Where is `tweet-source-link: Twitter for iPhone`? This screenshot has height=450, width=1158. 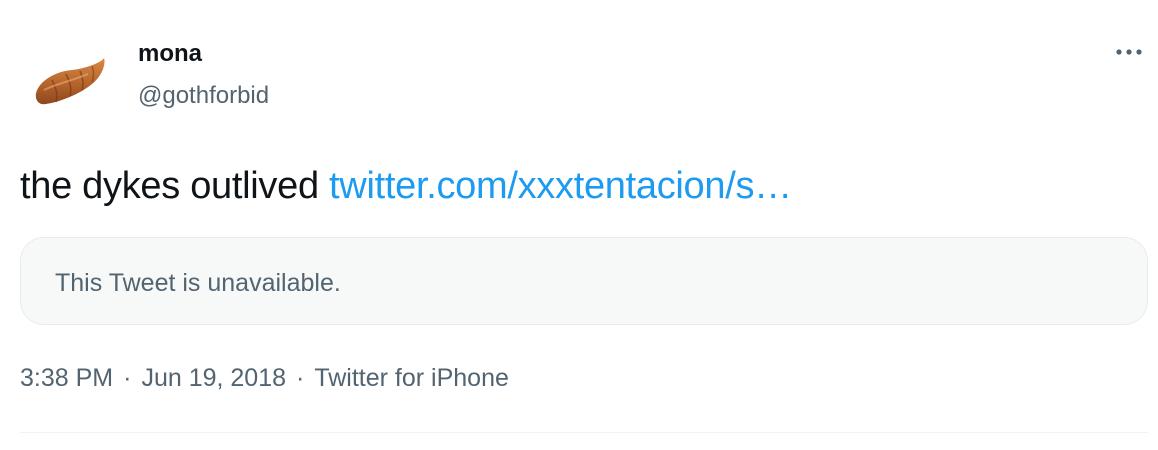 tweet-source-link: Twitter for iPhone is located at coordinates (411, 378).